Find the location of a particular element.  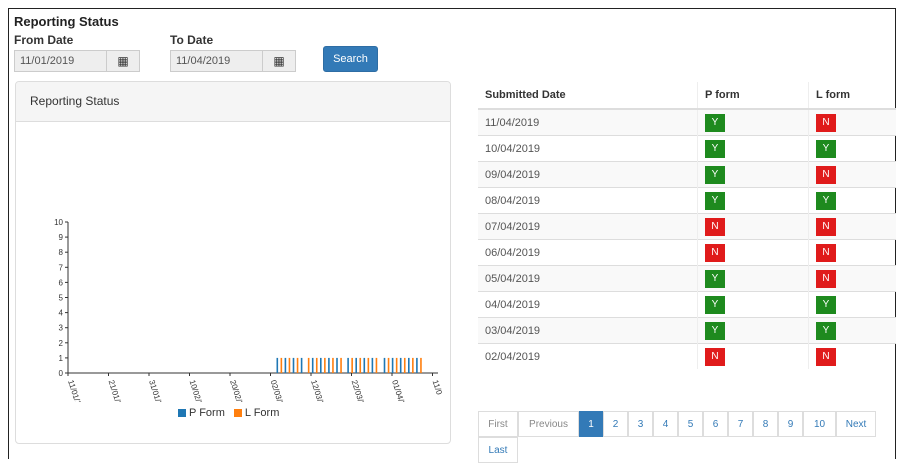

x-tick-label: 22/03/2019 is located at coordinates (360, 390).